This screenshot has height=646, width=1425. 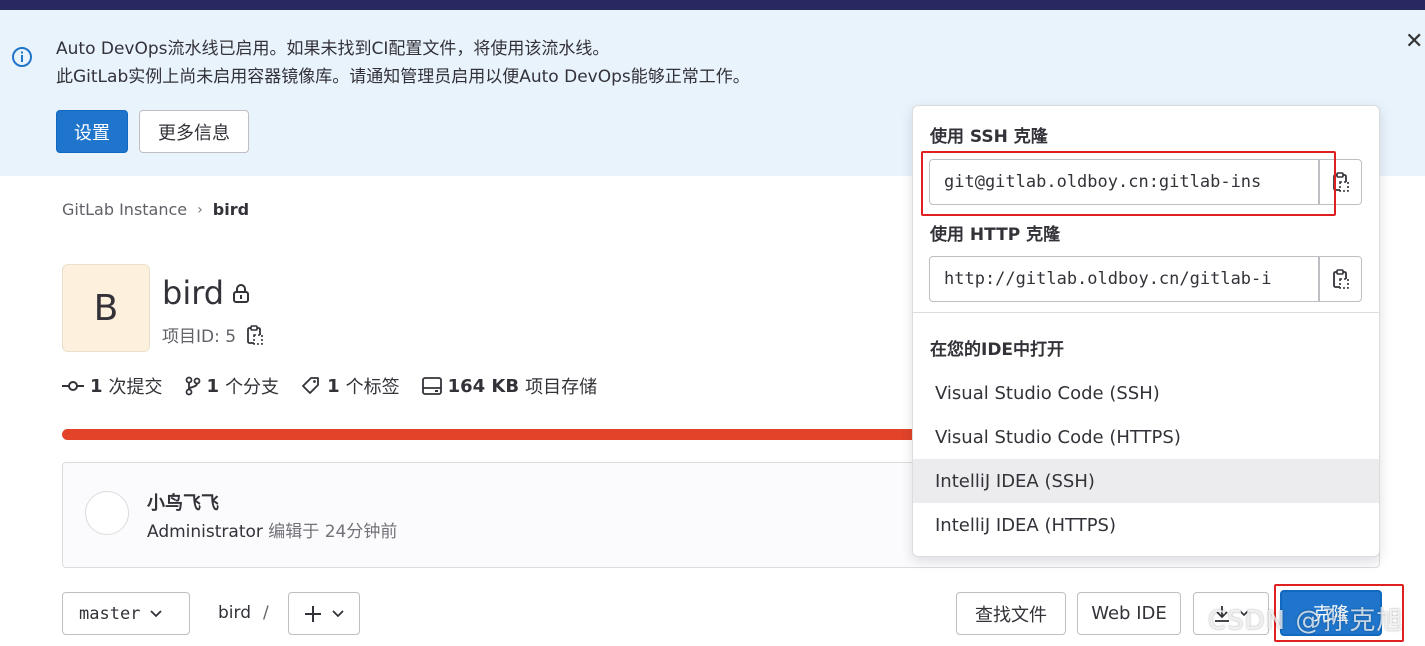 I want to click on watermark: CSDN @孙克旭, so click(x=1306, y=621).